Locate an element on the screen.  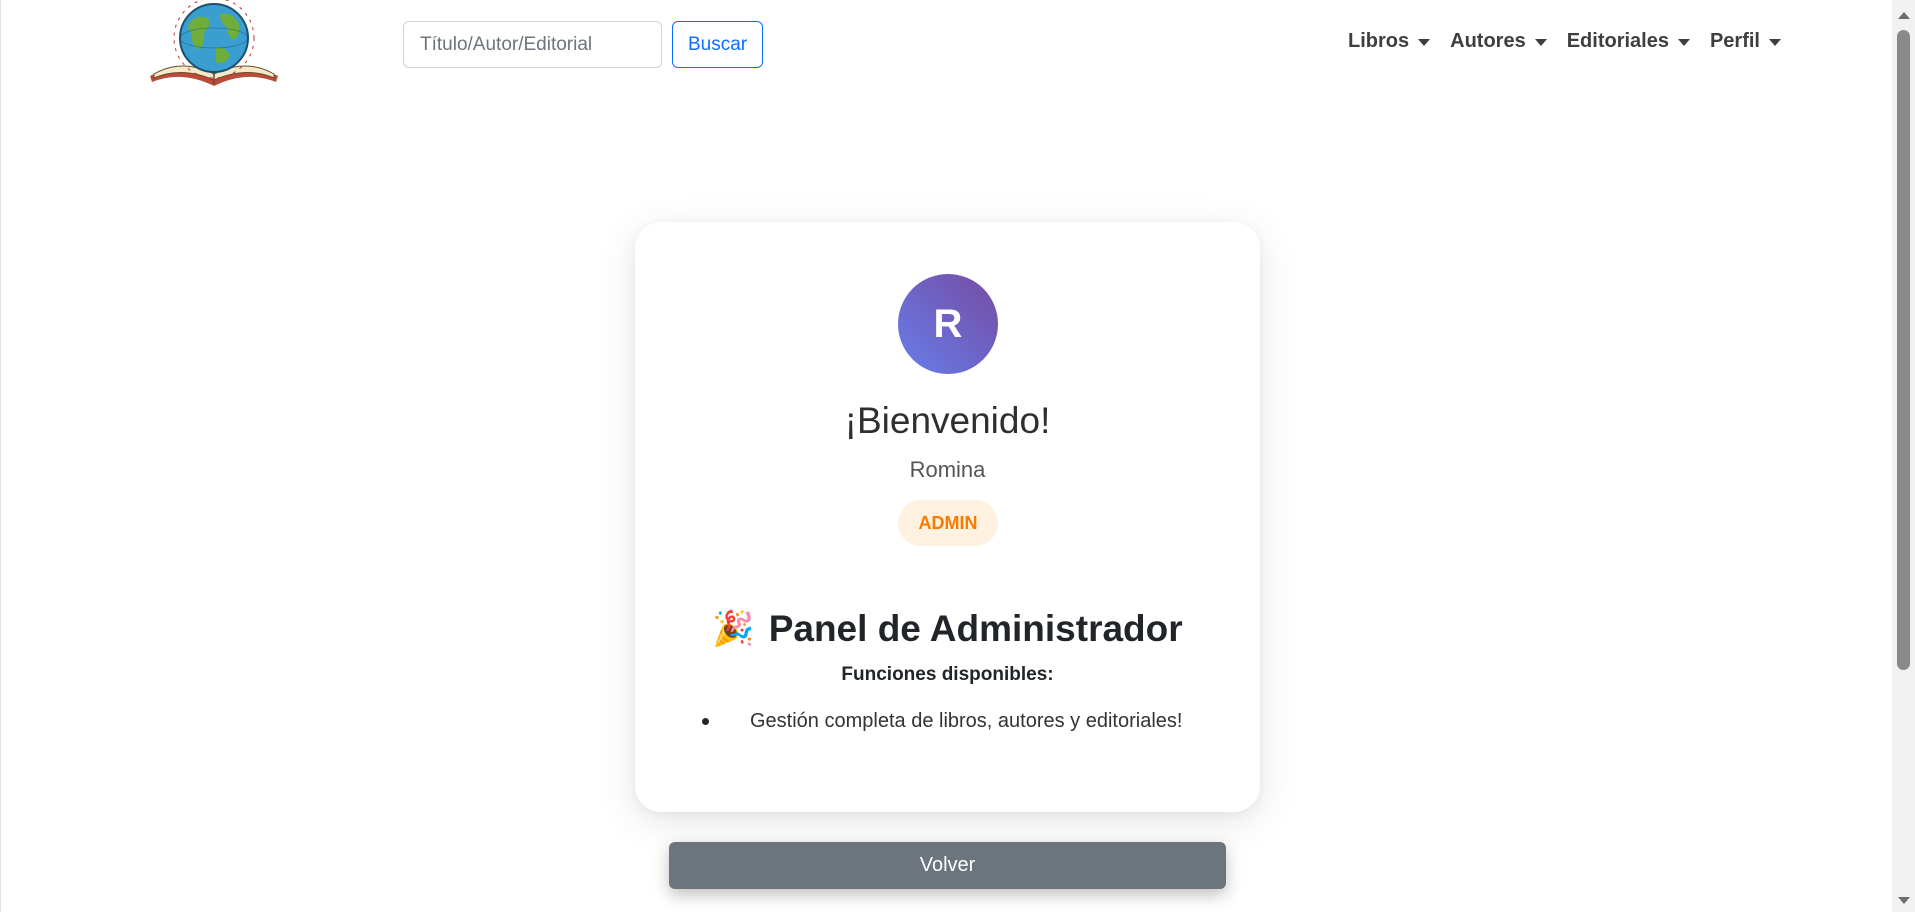
nav-item-autores: Autores is located at coordinates (1498, 41).